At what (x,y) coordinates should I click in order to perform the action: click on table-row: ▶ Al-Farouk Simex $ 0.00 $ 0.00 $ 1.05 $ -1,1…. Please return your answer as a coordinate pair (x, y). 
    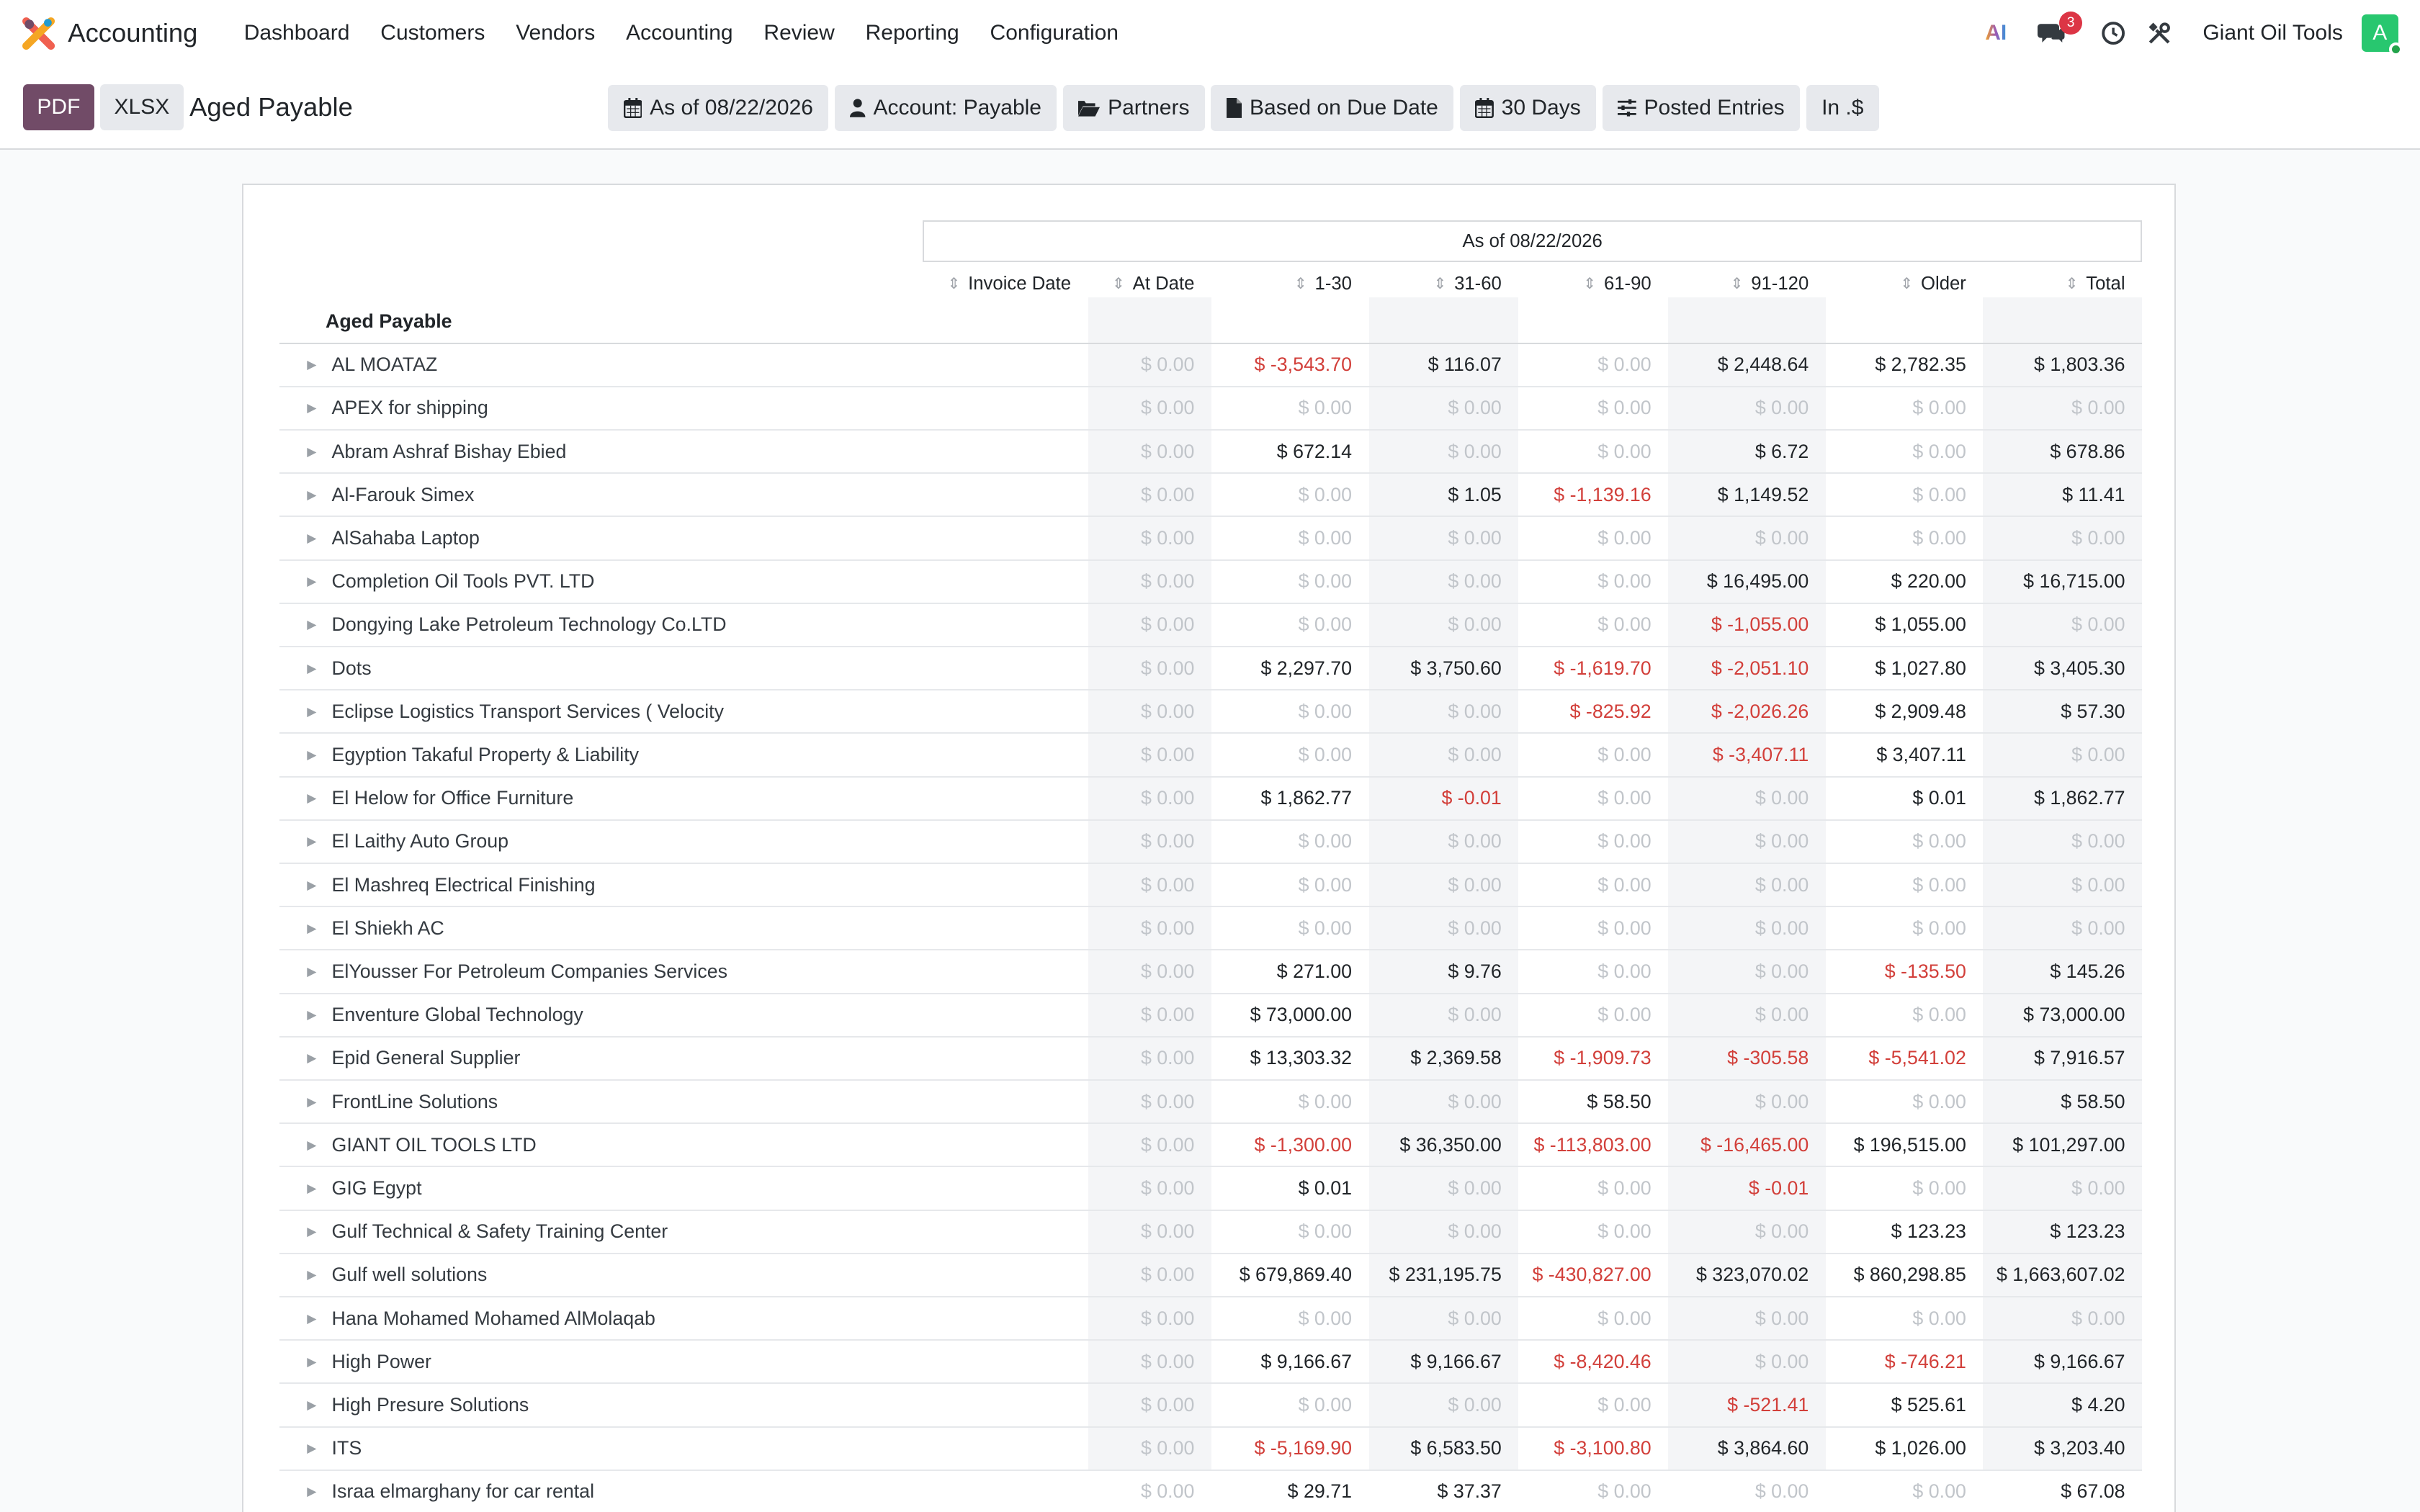
    Looking at the image, I should click on (1211, 496).